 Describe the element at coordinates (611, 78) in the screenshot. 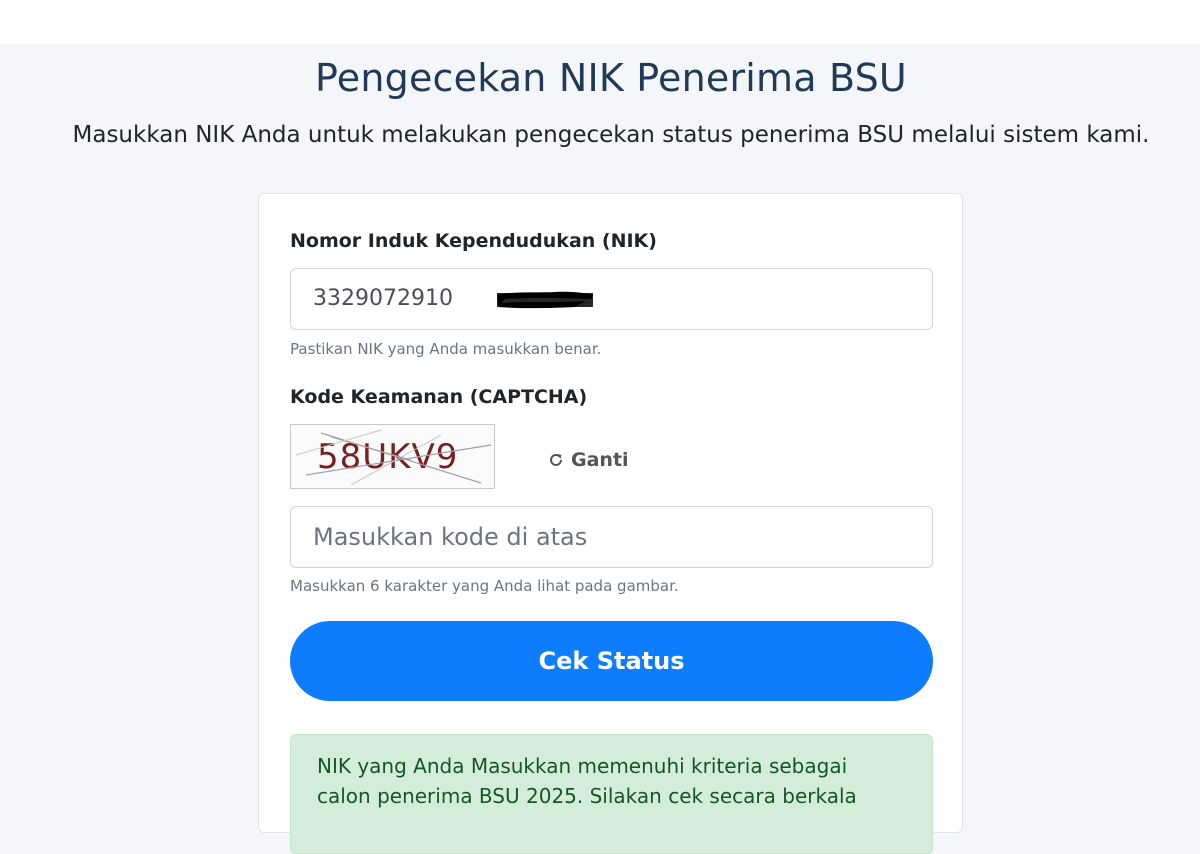

I see `page-title: Pengecekan NIK Penerima BSU` at that location.